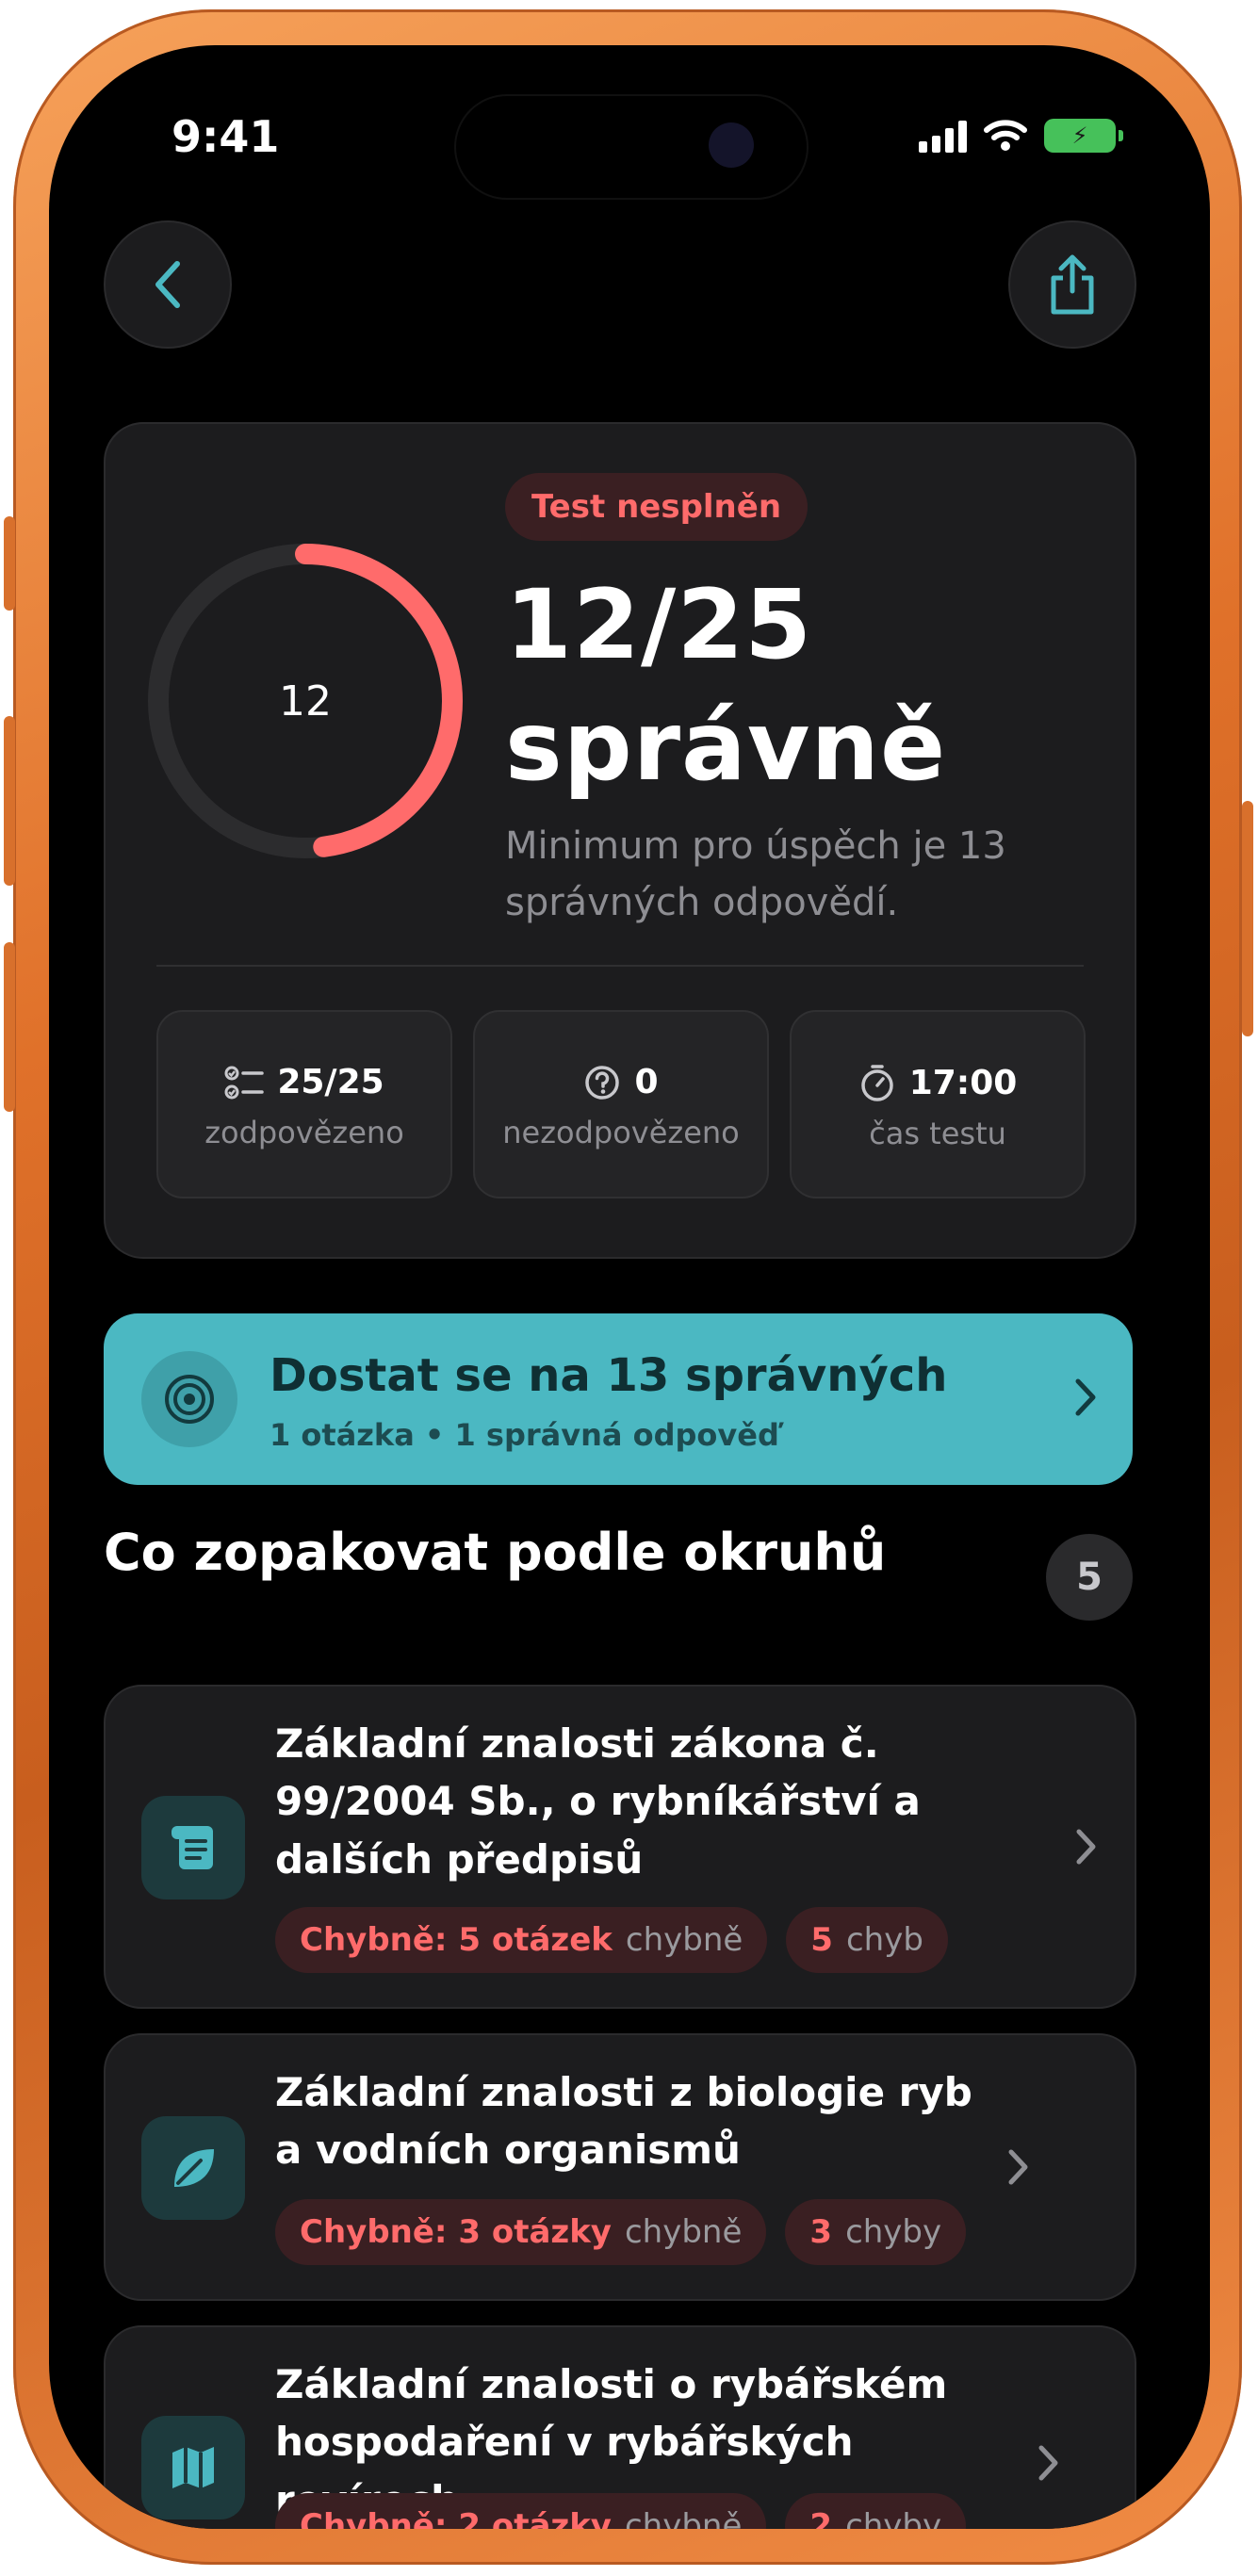 The image size is (1258, 2576). Describe the element at coordinates (9, 801) in the screenshot. I see `volume-up-button` at that location.